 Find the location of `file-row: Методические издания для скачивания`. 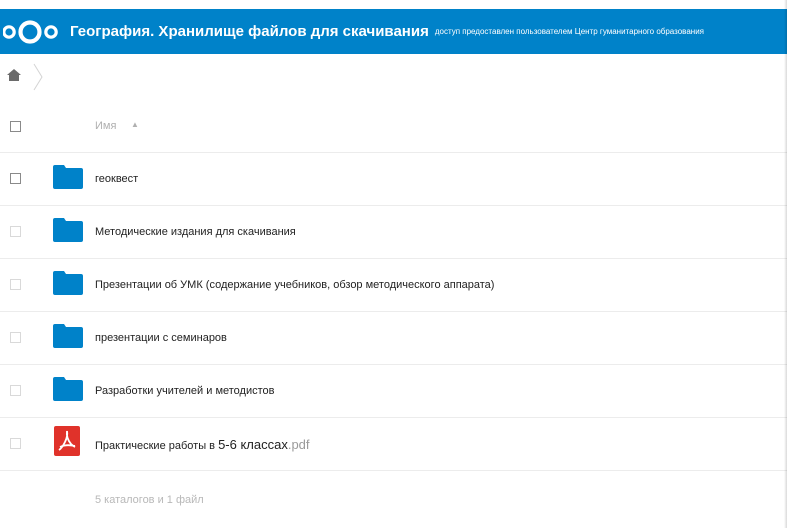

file-row: Методические издания для скачивания is located at coordinates (393, 232).